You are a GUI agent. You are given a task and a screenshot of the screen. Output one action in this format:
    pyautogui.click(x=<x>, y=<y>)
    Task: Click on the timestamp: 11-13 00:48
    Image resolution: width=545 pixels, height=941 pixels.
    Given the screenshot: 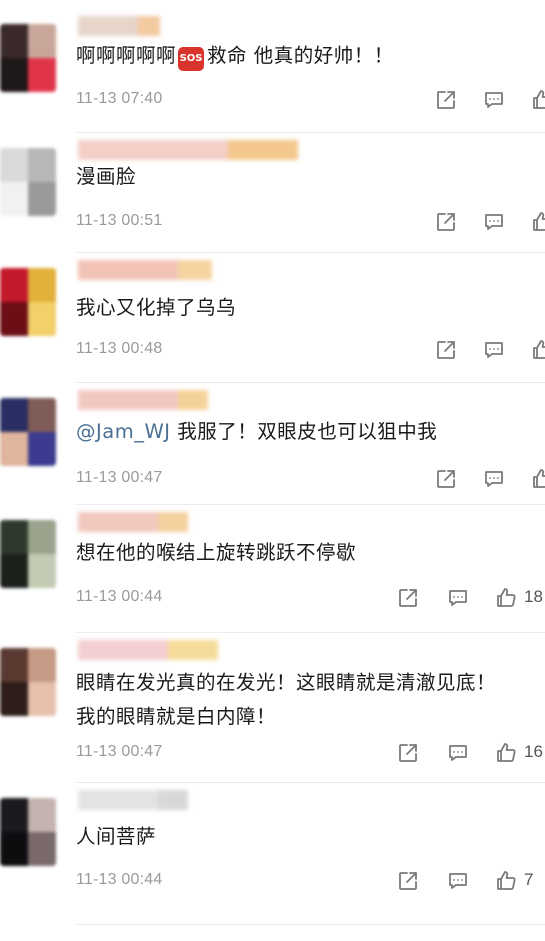 What is the action you would take?
    pyautogui.click(x=119, y=348)
    